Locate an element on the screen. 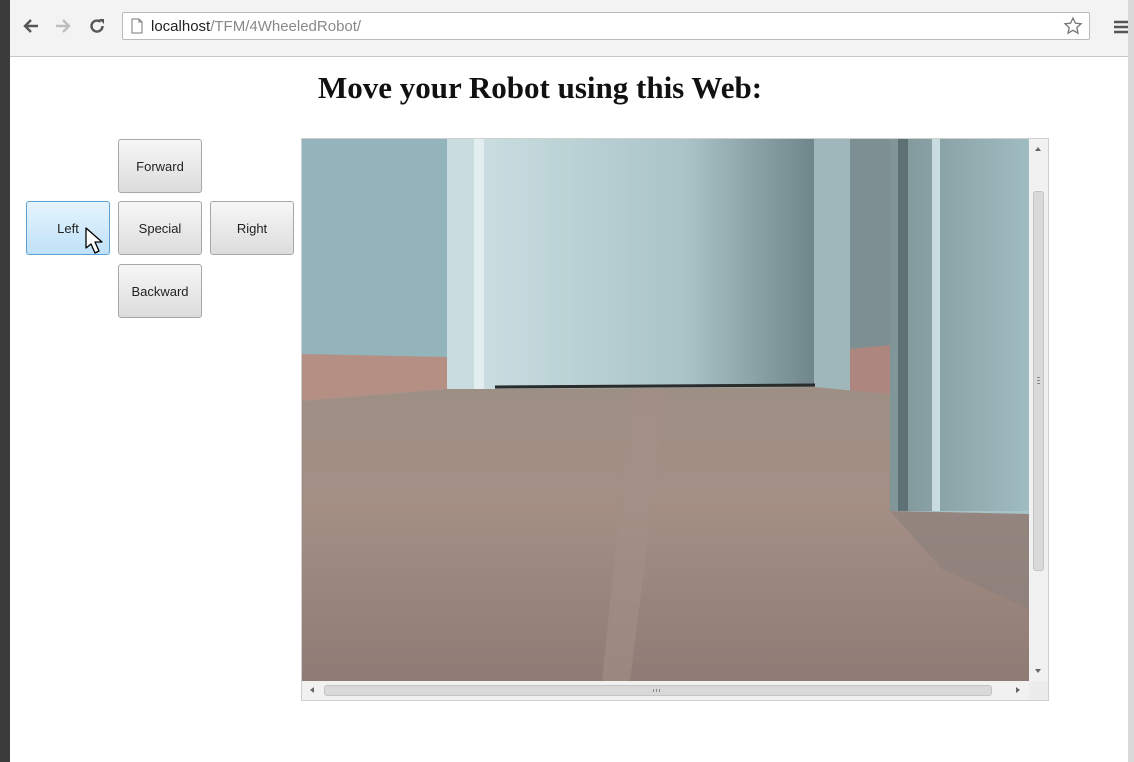 The width and height of the screenshot is (1134, 762). window-frame-right is located at coordinates (1131, 381).